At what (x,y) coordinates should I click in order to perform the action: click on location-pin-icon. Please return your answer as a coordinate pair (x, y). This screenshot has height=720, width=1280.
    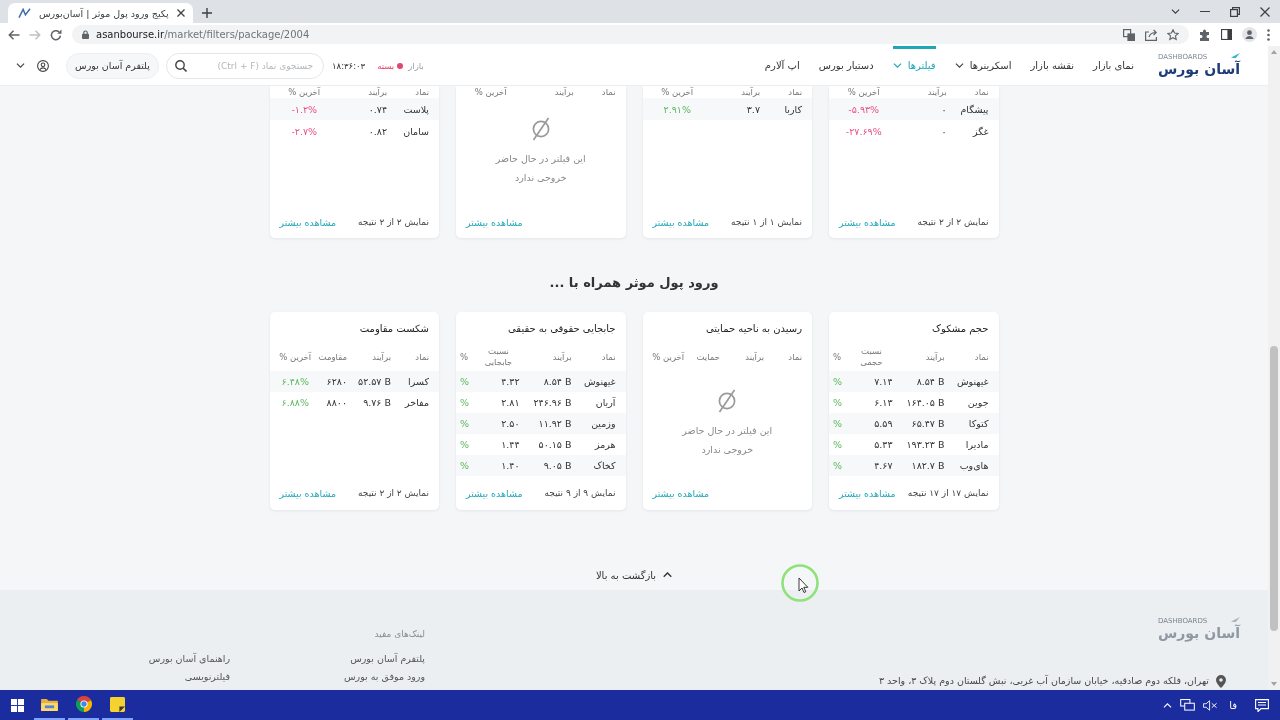
    Looking at the image, I should click on (1221, 681).